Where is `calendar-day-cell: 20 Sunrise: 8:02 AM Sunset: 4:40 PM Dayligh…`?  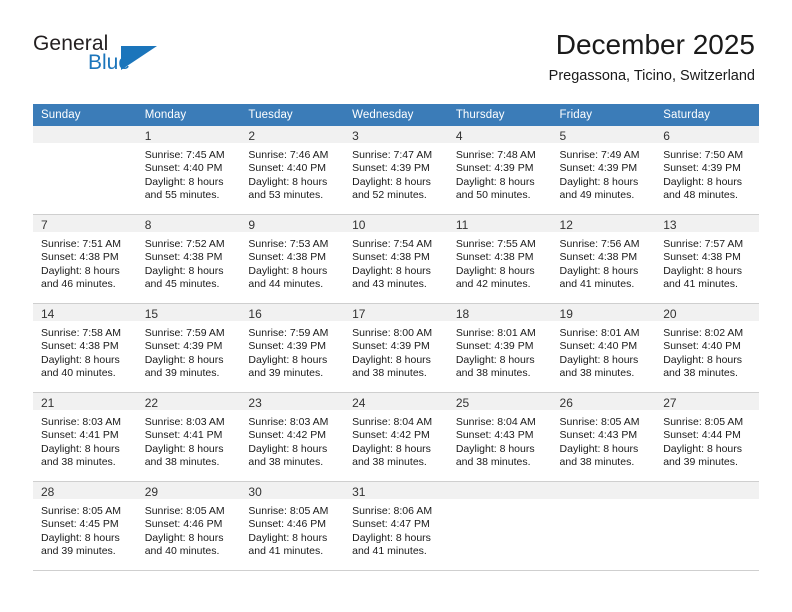
calendar-day-cell: 20 Sunrise: 8:02 AM Sunset: 4:40 PM Dayligh… is located at coordinates (707, 348).